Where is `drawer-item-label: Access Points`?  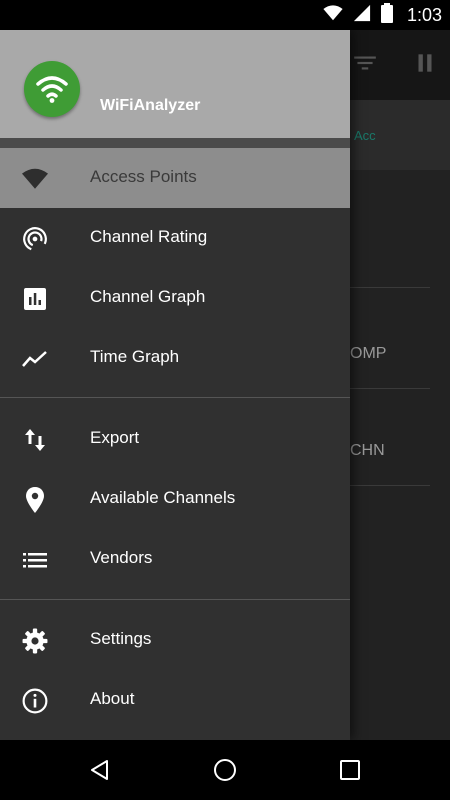
drawer-item-label: Access Points is located at coordinates (143, 176).